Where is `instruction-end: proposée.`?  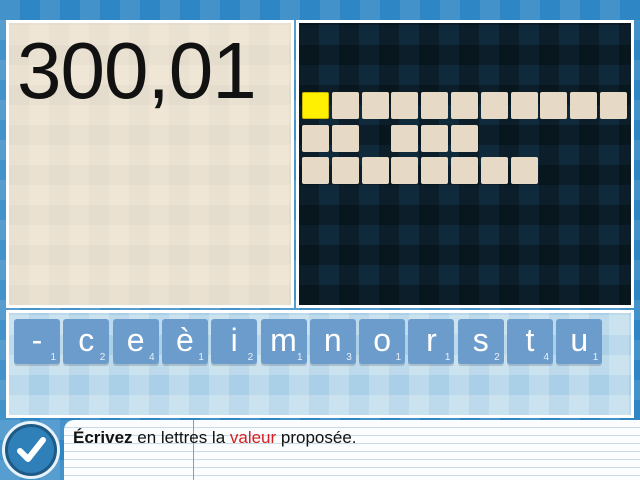
instruction-end: proposée. is located at coordinates (316, 437).